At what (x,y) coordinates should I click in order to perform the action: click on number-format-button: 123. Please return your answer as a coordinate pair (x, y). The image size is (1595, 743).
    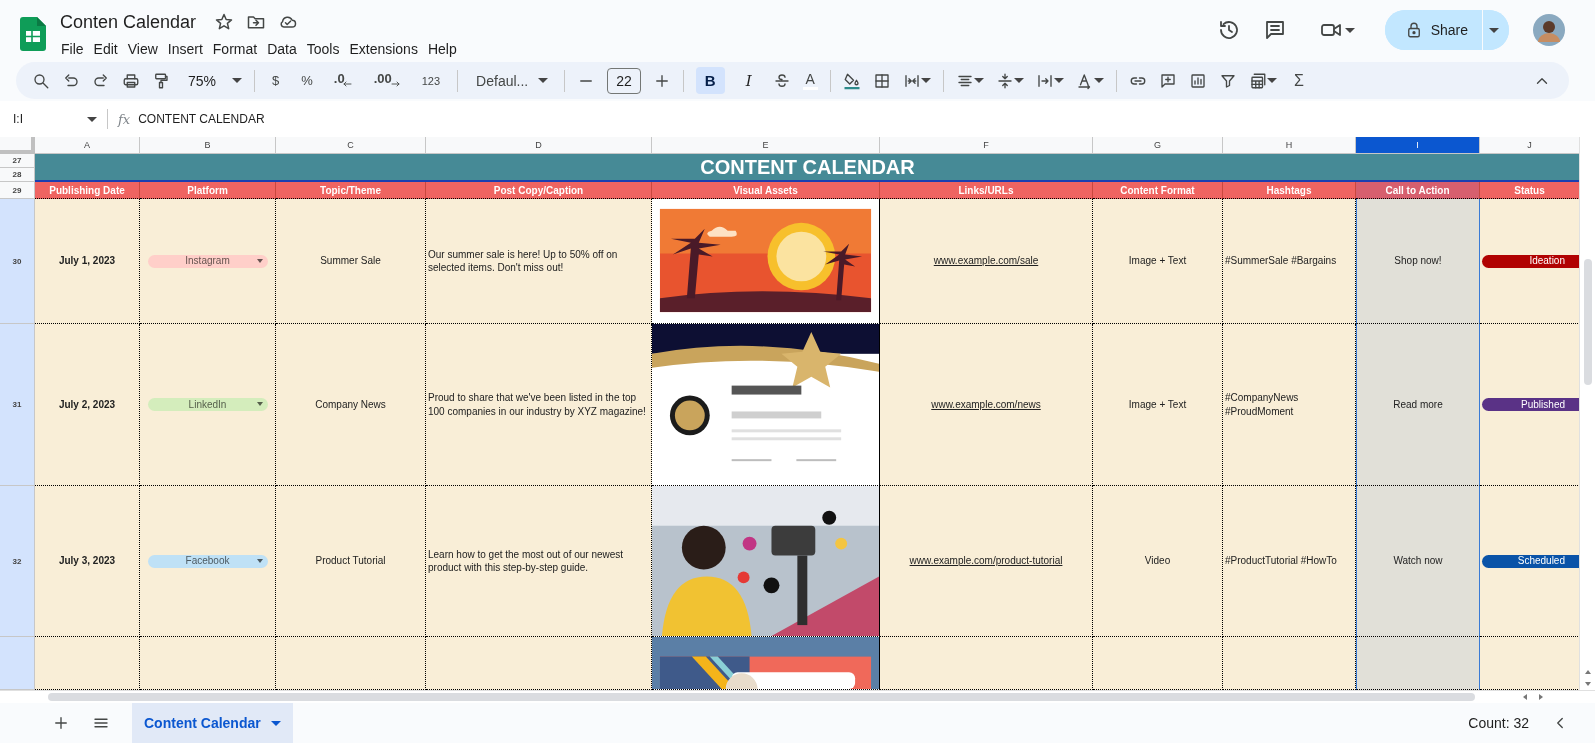
    Looking at the image, I should click on (431, 80).